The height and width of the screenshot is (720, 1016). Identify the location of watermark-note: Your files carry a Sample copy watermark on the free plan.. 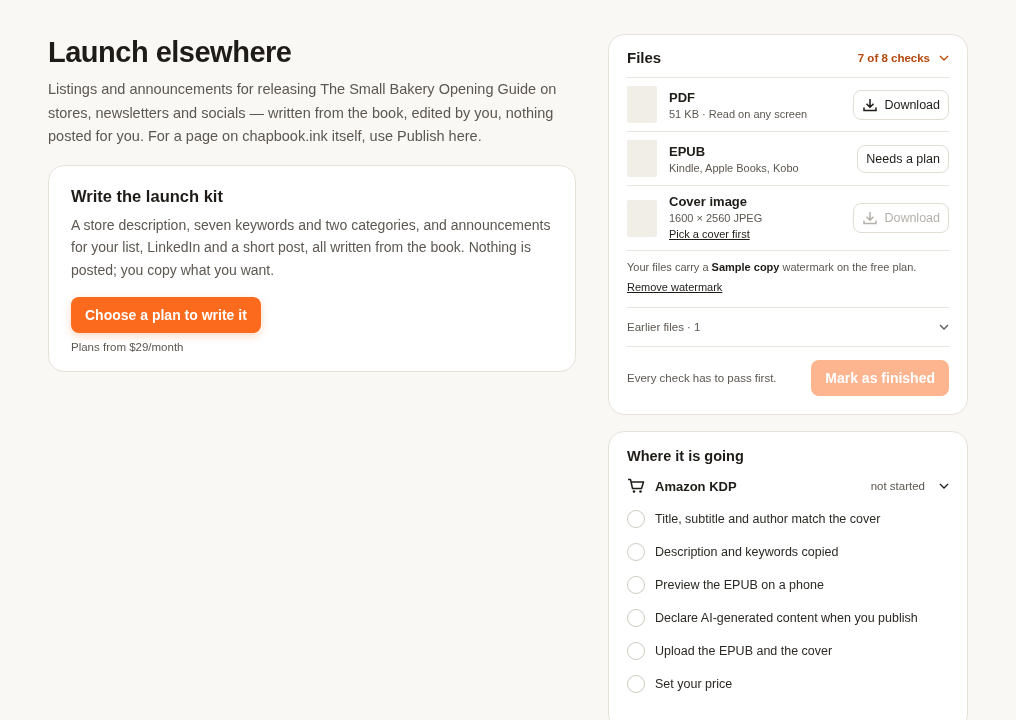
(772, 267).